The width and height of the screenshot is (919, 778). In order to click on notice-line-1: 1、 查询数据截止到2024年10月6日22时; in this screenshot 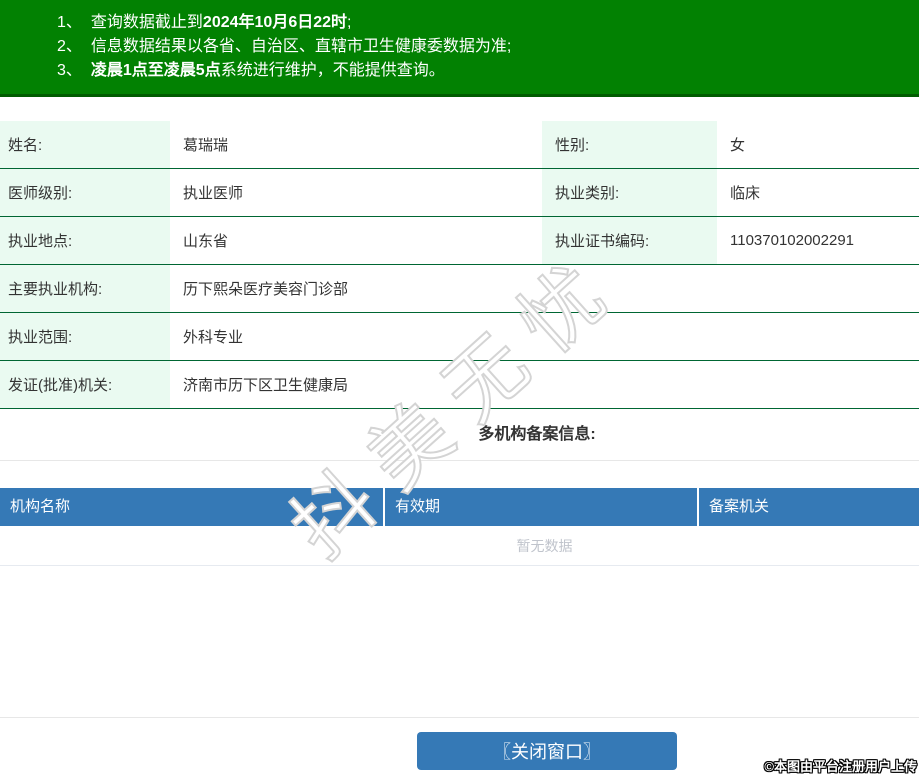, I will do `click(483, 23)`.